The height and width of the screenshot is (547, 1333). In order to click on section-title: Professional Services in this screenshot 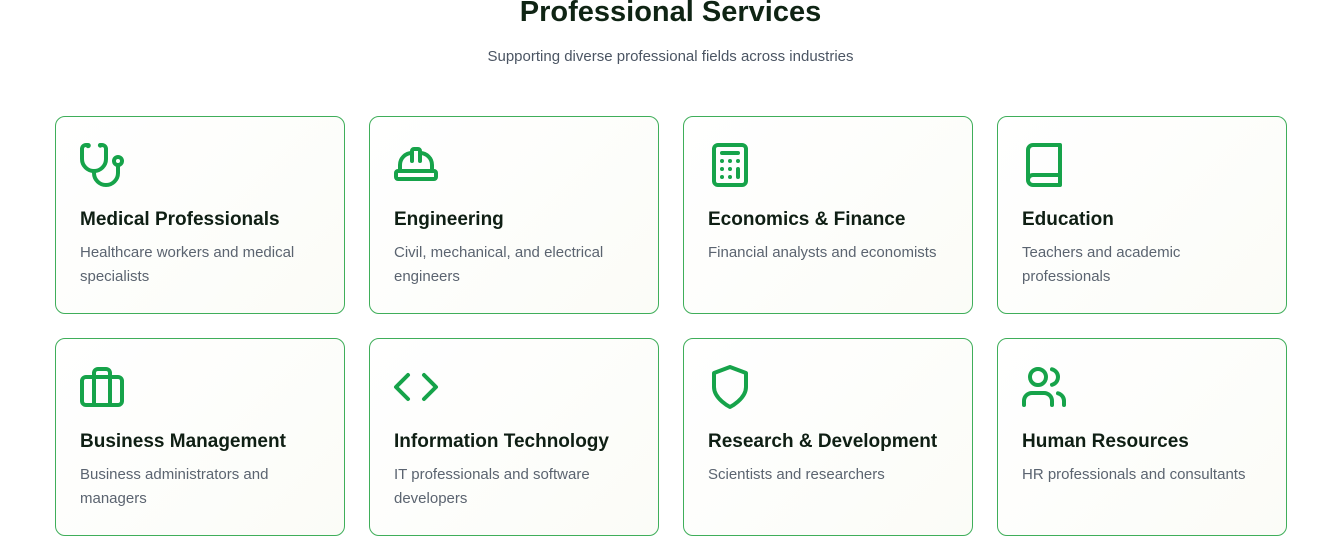, I will do `click(670, 14)`.